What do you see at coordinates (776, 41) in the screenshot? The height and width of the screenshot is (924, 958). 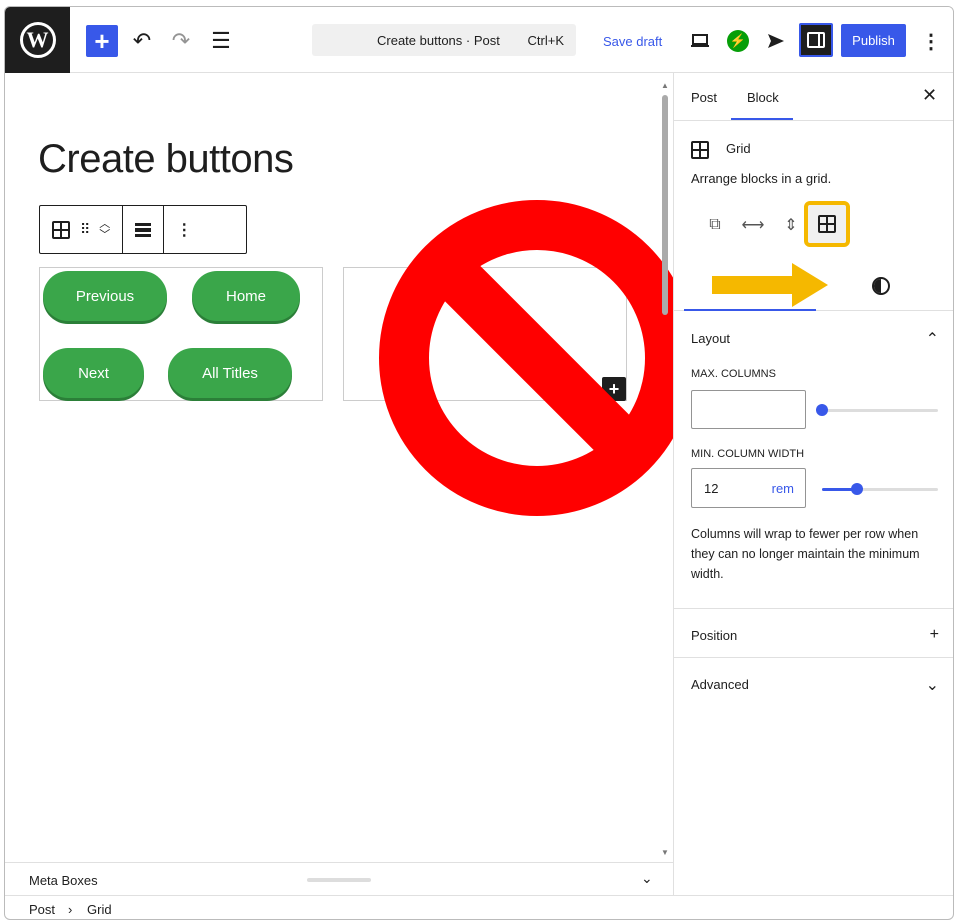 I see `send-icon` at bounding box center [776, 41].